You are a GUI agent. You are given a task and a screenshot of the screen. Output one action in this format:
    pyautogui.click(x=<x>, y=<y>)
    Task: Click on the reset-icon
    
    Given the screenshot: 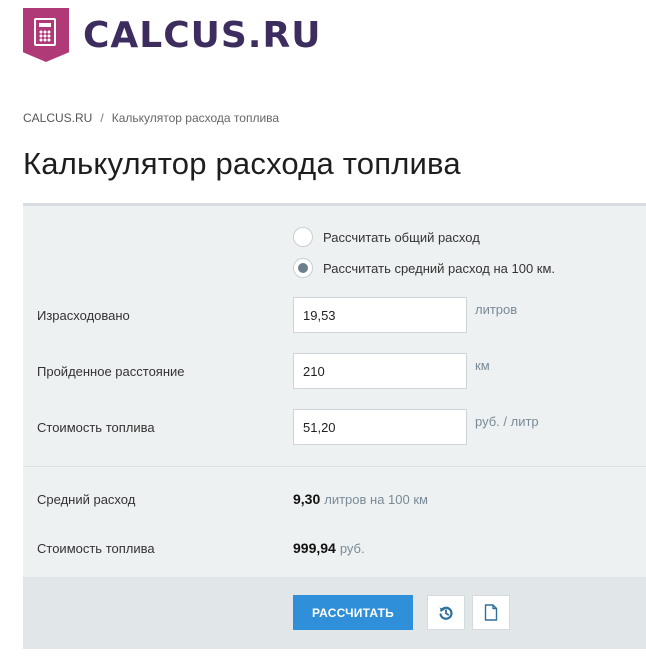 What is the action you would take?
    pyautogui.click(x=446, y=613)
    